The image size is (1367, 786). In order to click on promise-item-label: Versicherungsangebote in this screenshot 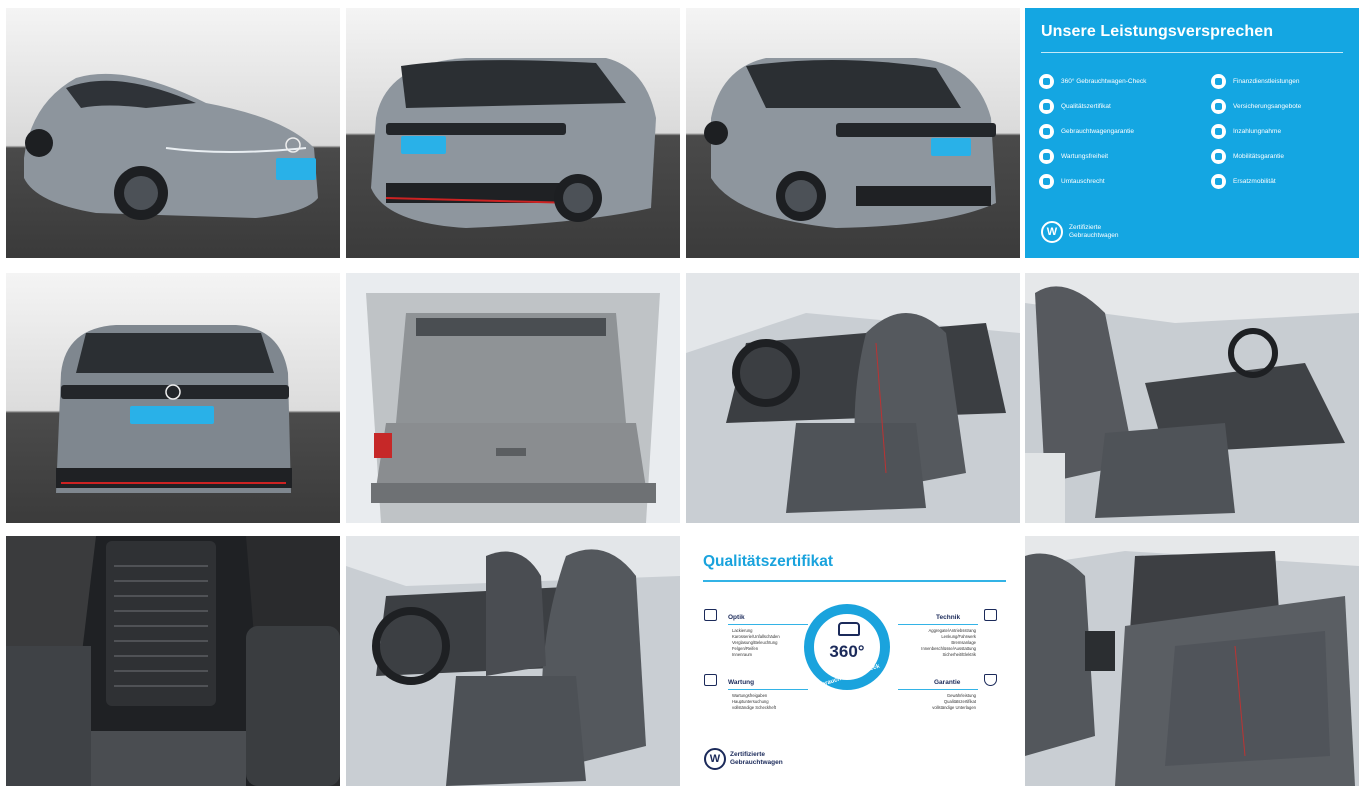, I will do `click(1267, 106)`.